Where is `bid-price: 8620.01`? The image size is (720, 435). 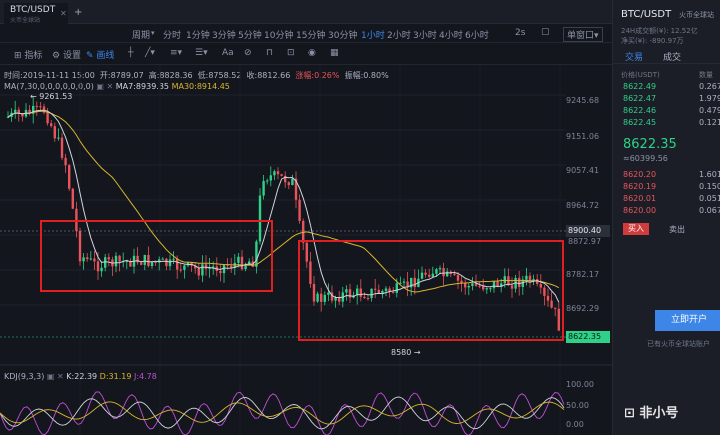
bid-price: 8620.01 is located at coordinates (640, 198).